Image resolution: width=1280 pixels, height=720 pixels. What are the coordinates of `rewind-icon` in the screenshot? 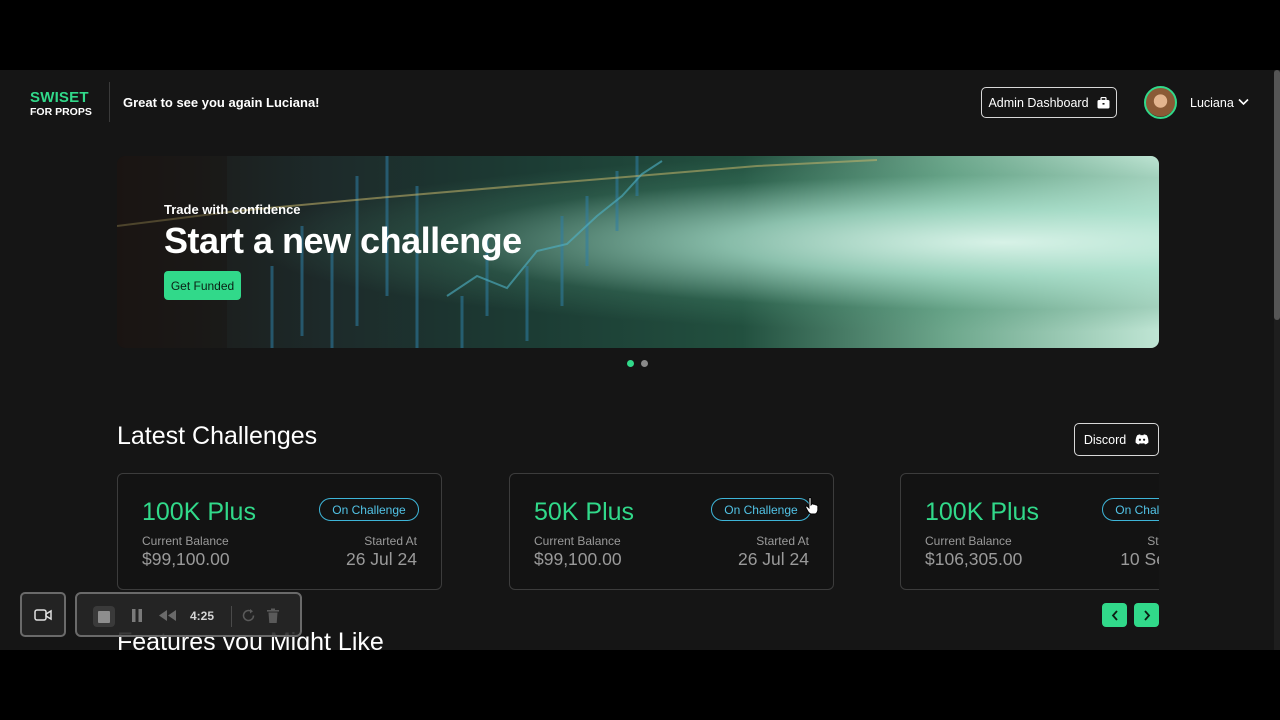 It's located at (167, 615).